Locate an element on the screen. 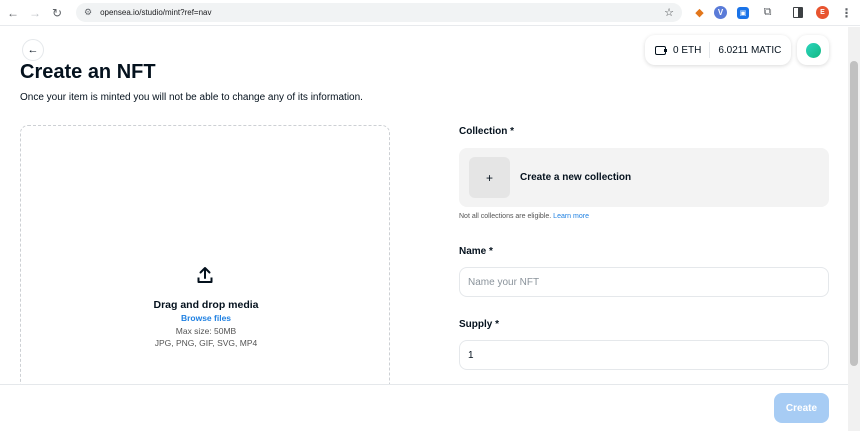  wallet-icon is located at coordinates (661, 50).